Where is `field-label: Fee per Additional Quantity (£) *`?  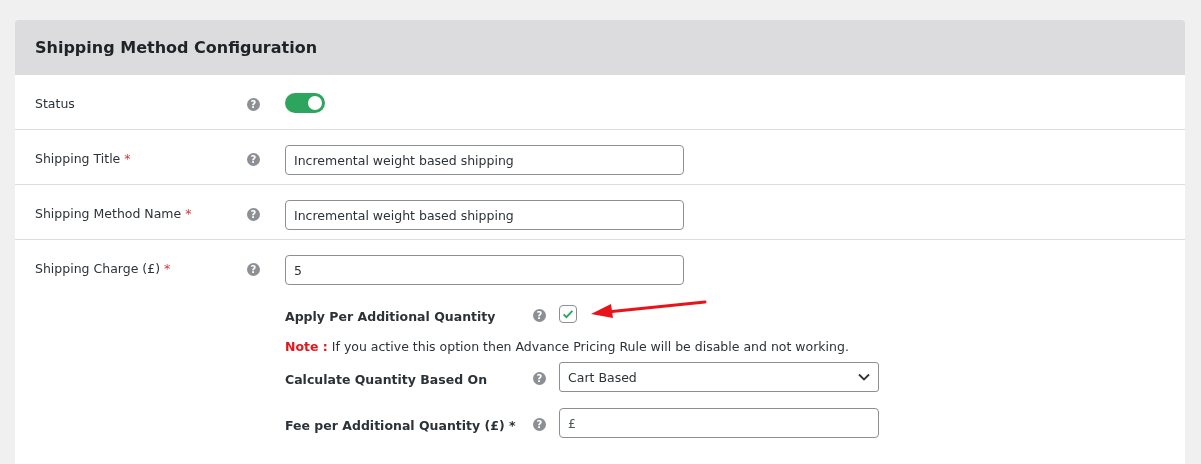 field-label: Fee per Additional Quantity (£) * is located at coordinates (400, 425).